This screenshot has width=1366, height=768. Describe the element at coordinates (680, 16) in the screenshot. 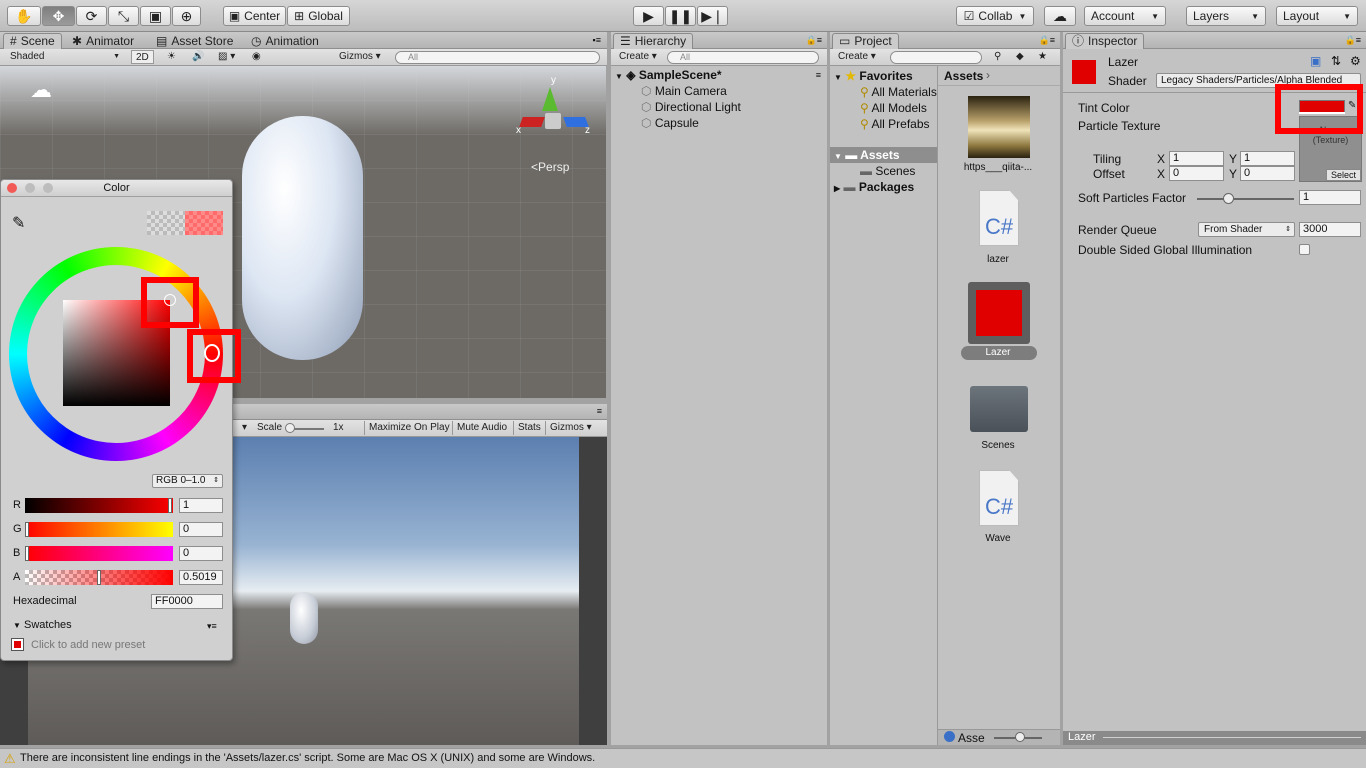

I see `pause-button: ❚❚` at that location.